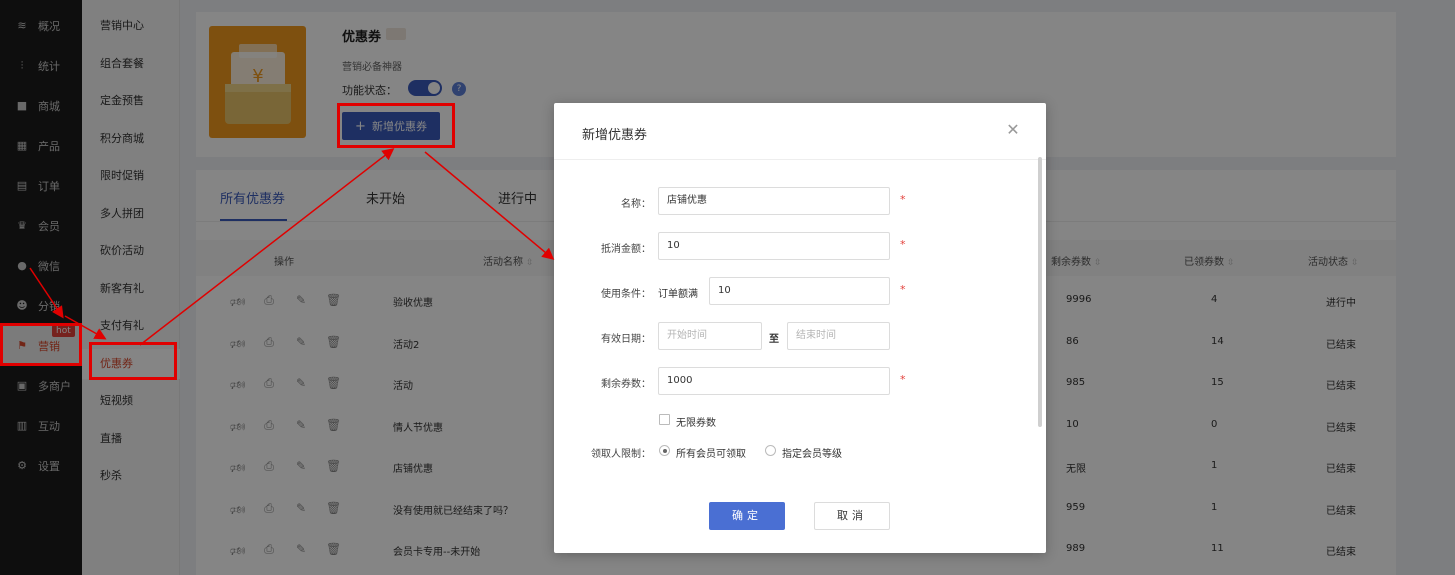  What do you see at coordinates (747, 516) in the screenshot?
I see `confirm-button: 确定` at bounding box center [747, 516].